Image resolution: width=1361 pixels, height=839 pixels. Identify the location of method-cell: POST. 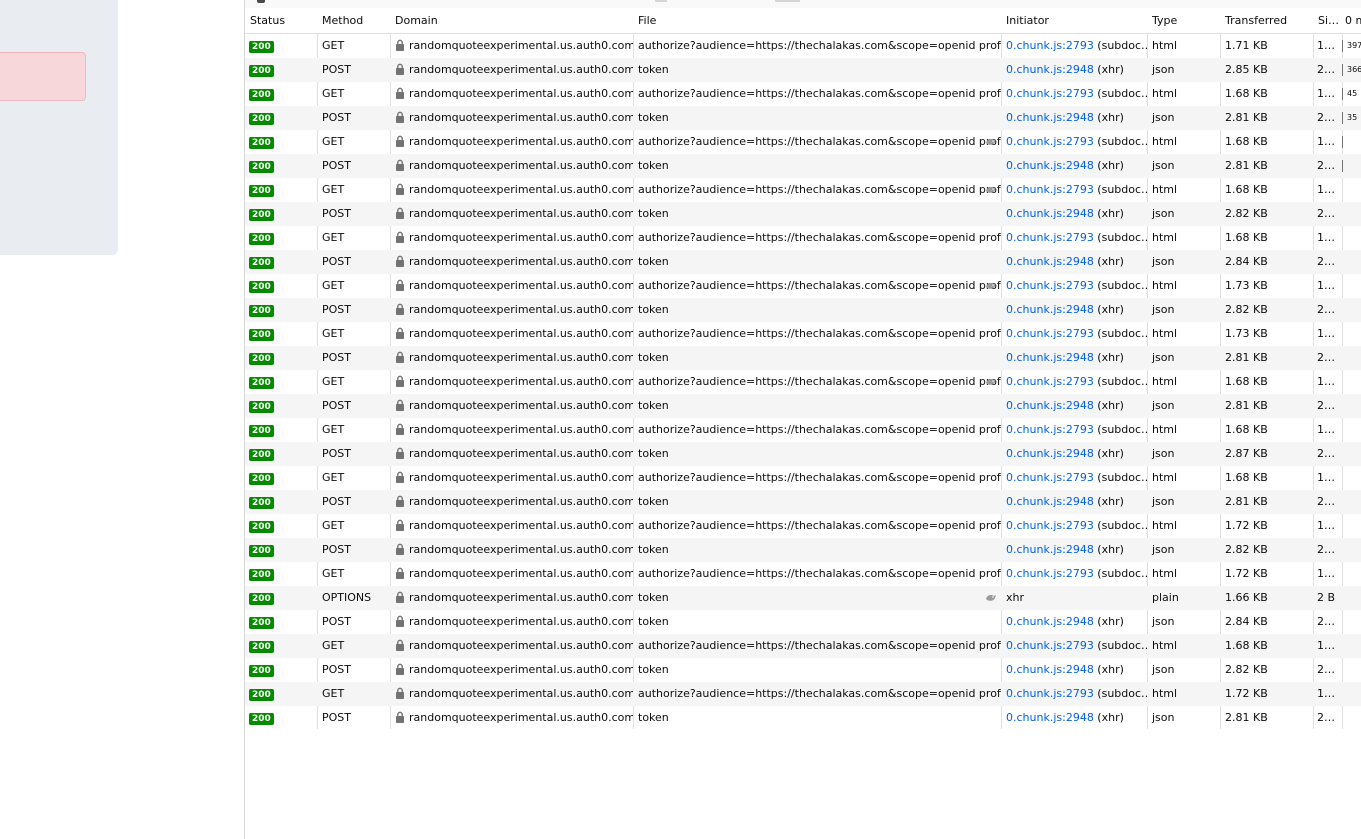
(336, 621).